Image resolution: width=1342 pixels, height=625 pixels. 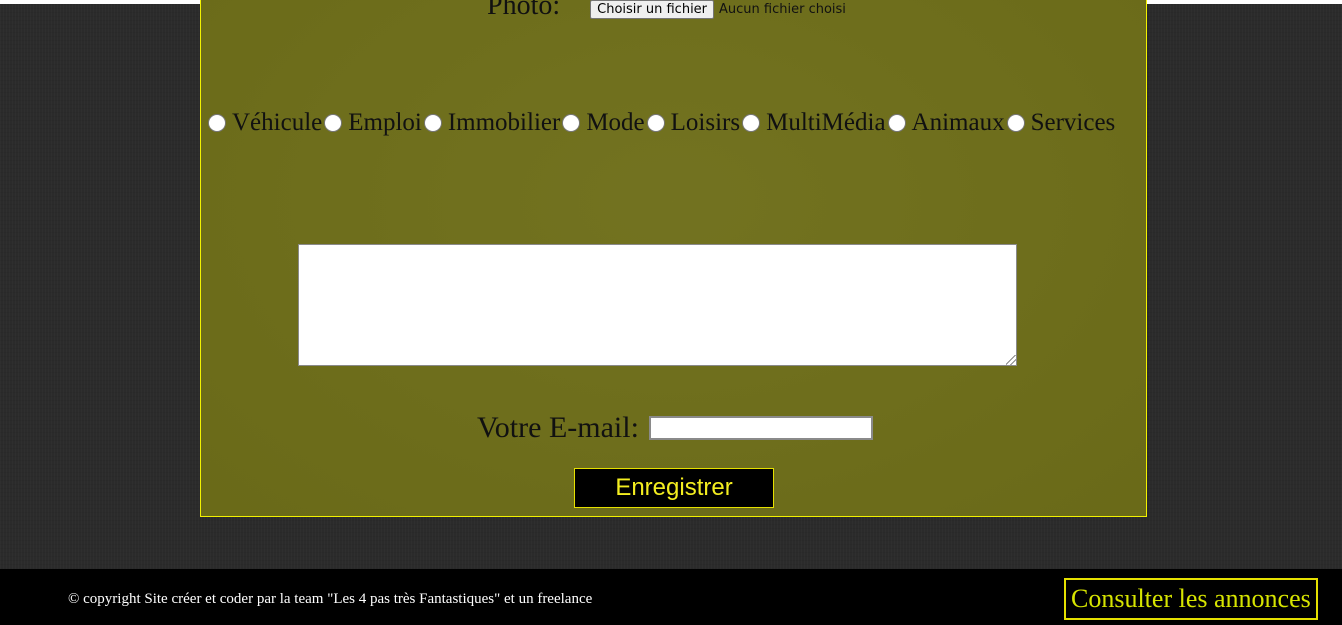 What do you see at coordinates (504, 122) in the screenshot?
I see `category-label: Immobilier` at bounding box center [504, 122].